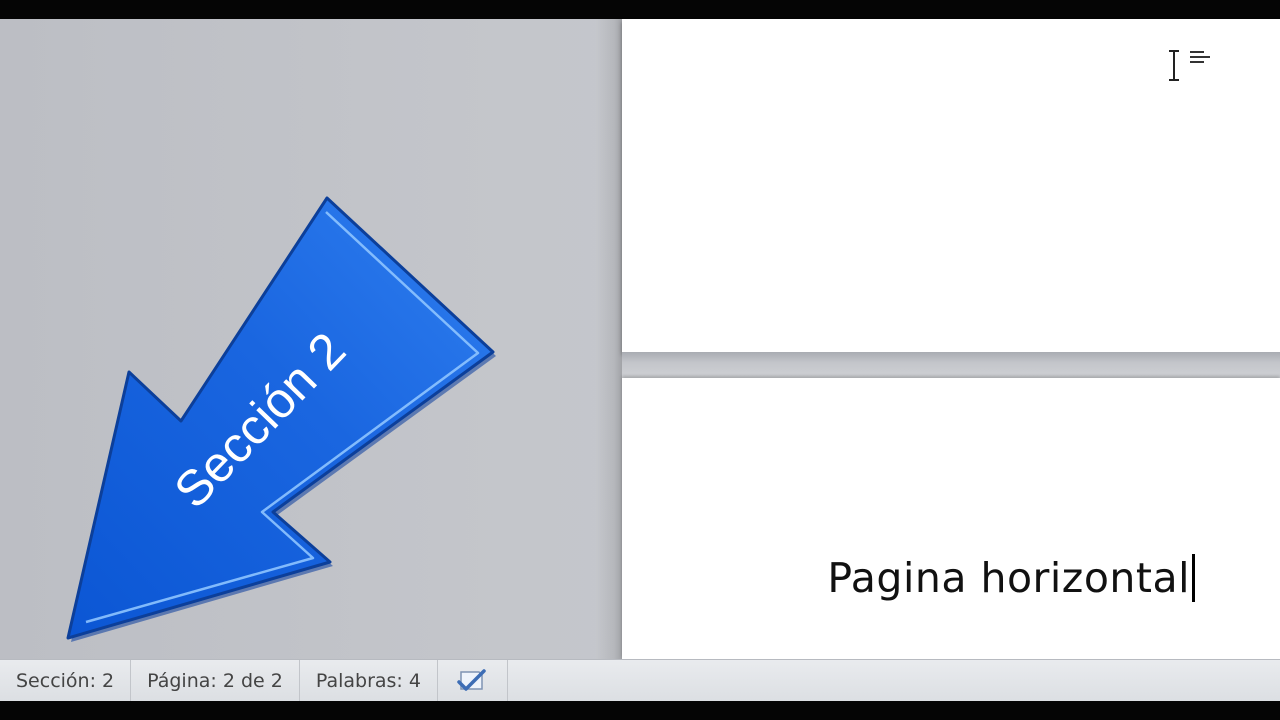  I want to click on spell-check-button, so click(473, 680).